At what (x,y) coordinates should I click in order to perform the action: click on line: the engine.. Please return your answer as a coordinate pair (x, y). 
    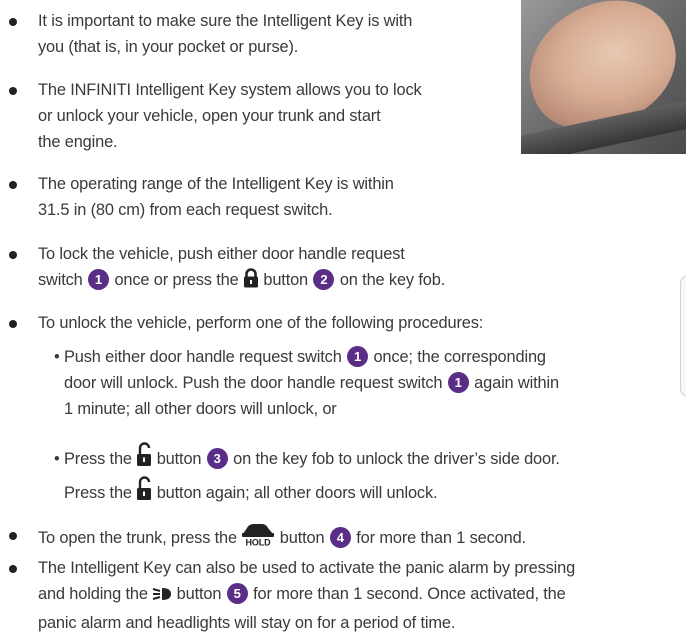
    Looking at the image, I should click on (78, 142).